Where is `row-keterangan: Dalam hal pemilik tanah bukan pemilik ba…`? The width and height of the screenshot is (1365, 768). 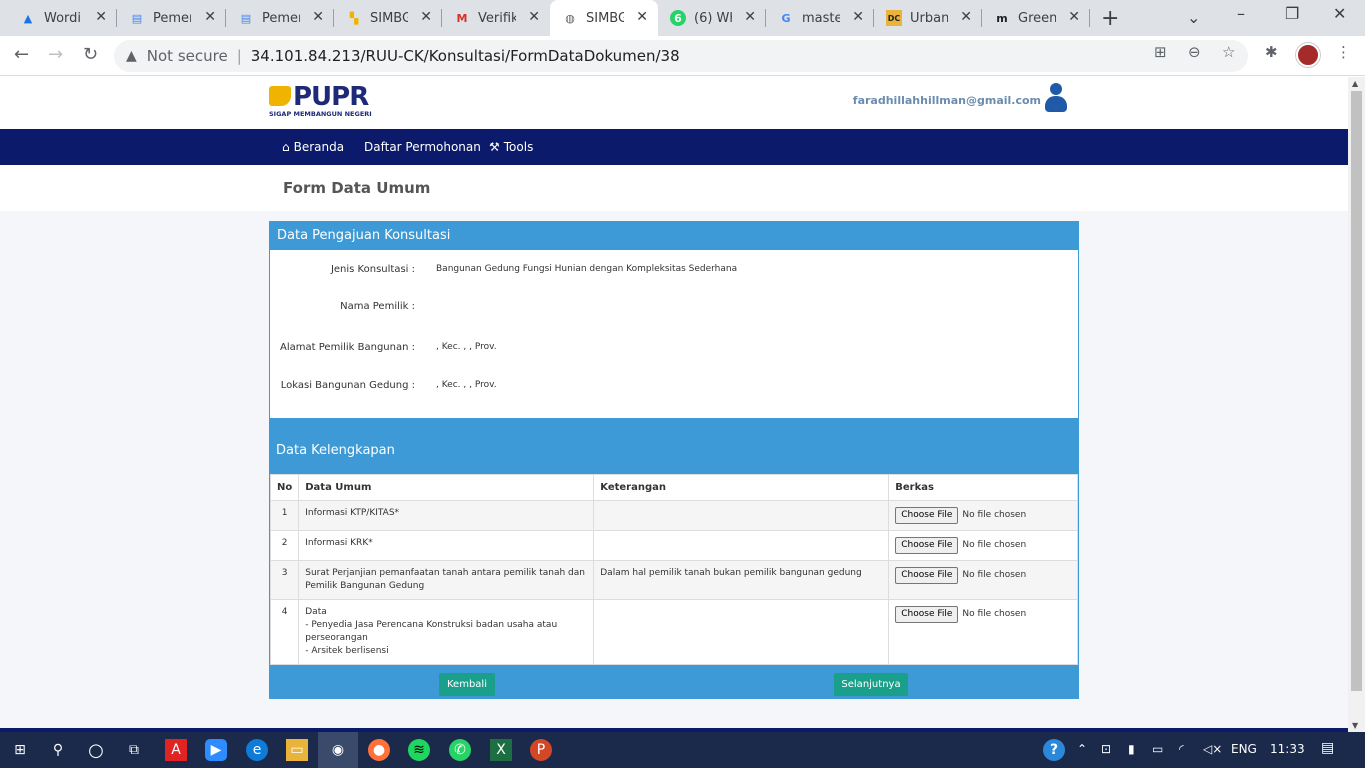
row-keterangan: Dalam hal pemilik tanah bukan pemilik ba… is located at coordinates (741, 580).